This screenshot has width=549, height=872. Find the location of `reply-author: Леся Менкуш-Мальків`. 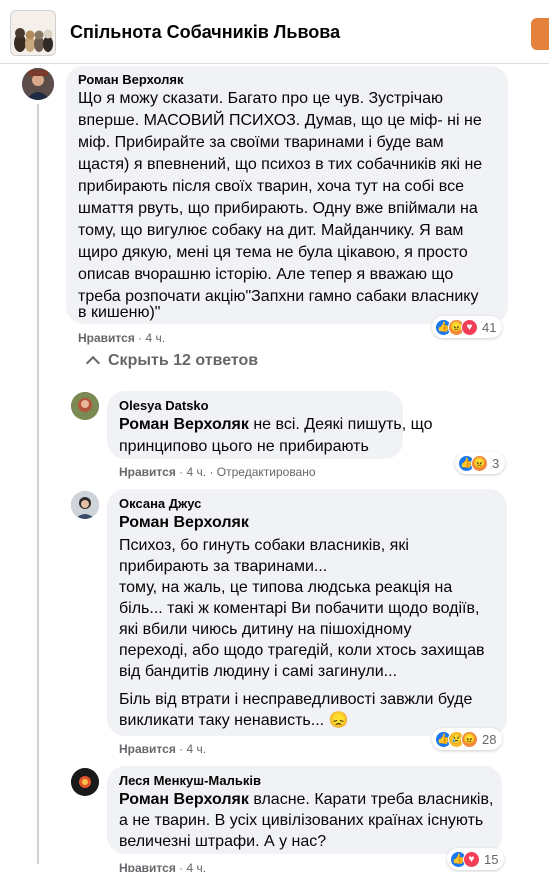

reply-author: Леся Менкуш-Мальків is located at coordinates (190, 780).